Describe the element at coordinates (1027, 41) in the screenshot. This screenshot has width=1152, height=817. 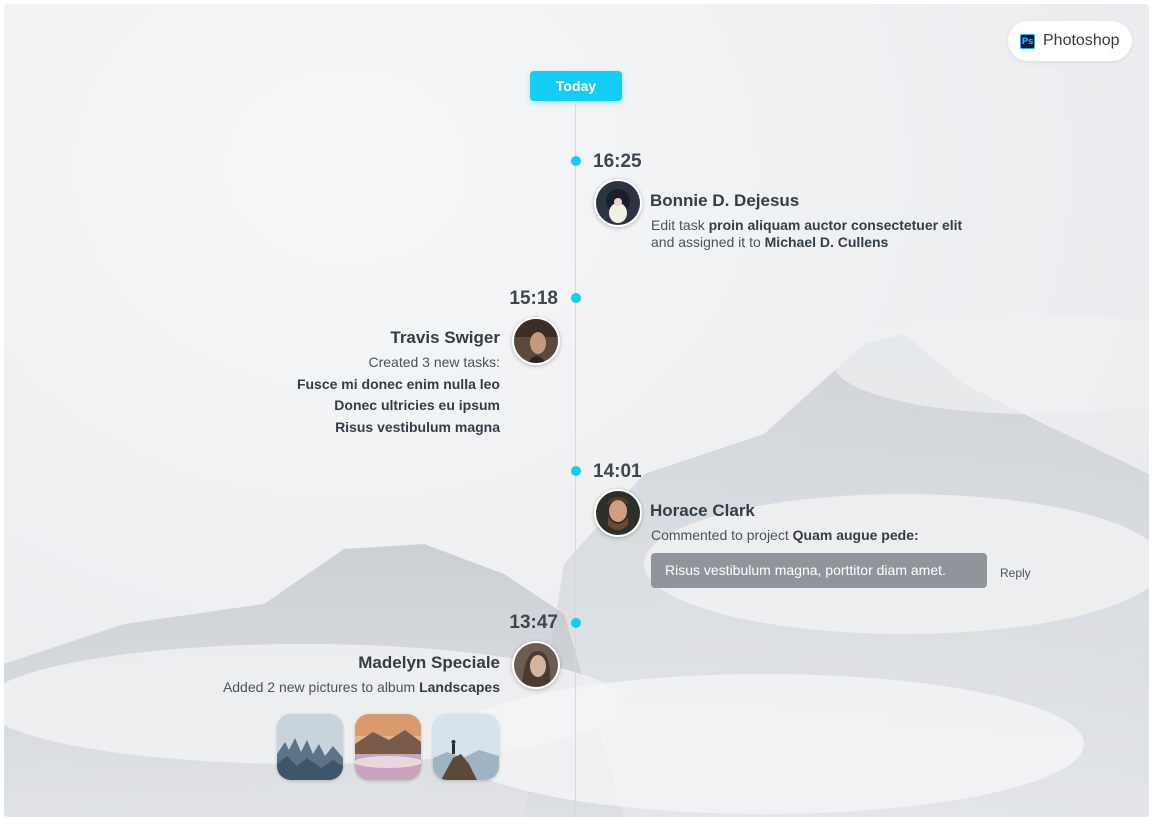
I see `photoshop-icon: Ps` at that location.